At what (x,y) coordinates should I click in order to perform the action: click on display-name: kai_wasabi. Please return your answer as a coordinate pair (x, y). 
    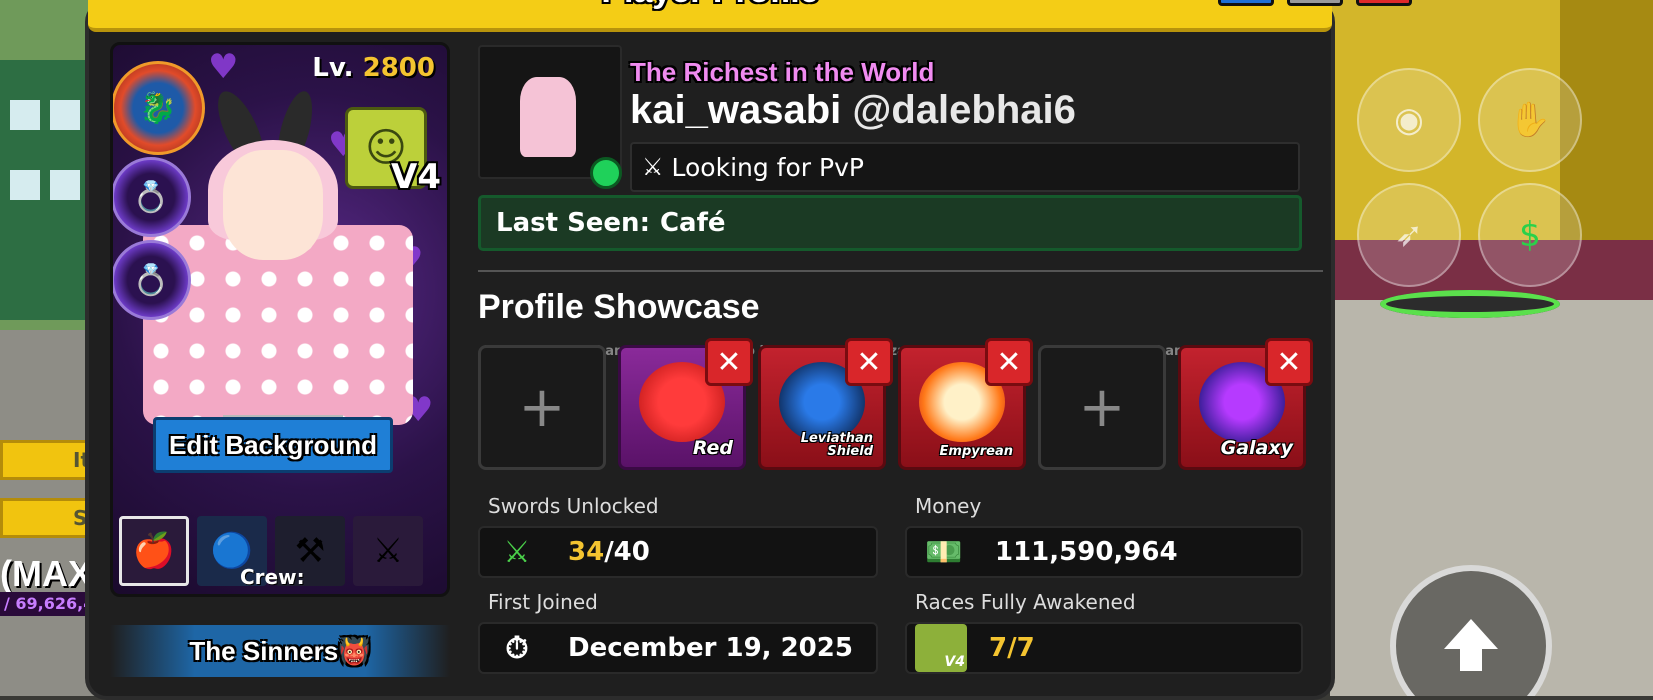
    Looking at the image, I should click on (736, 110).